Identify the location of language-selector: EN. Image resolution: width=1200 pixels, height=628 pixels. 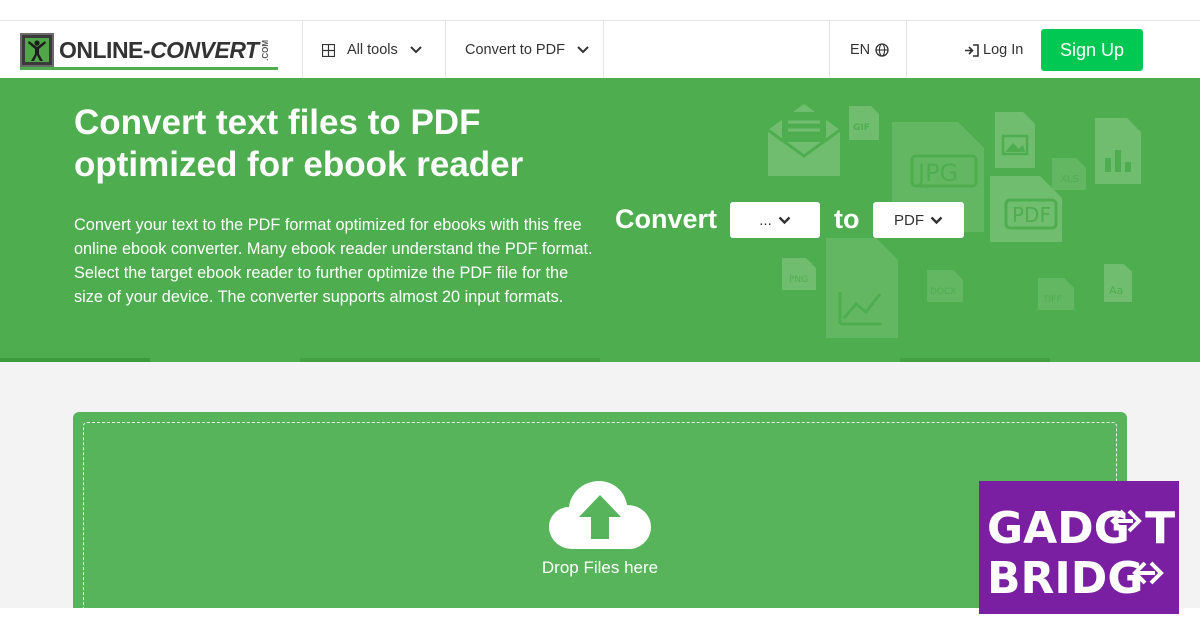
(869, 50).